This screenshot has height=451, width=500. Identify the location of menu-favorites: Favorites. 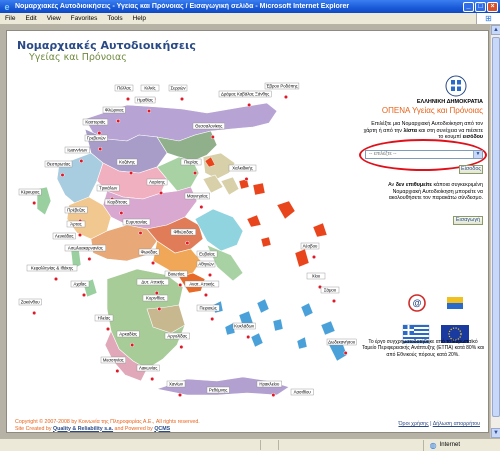
(84, 18).